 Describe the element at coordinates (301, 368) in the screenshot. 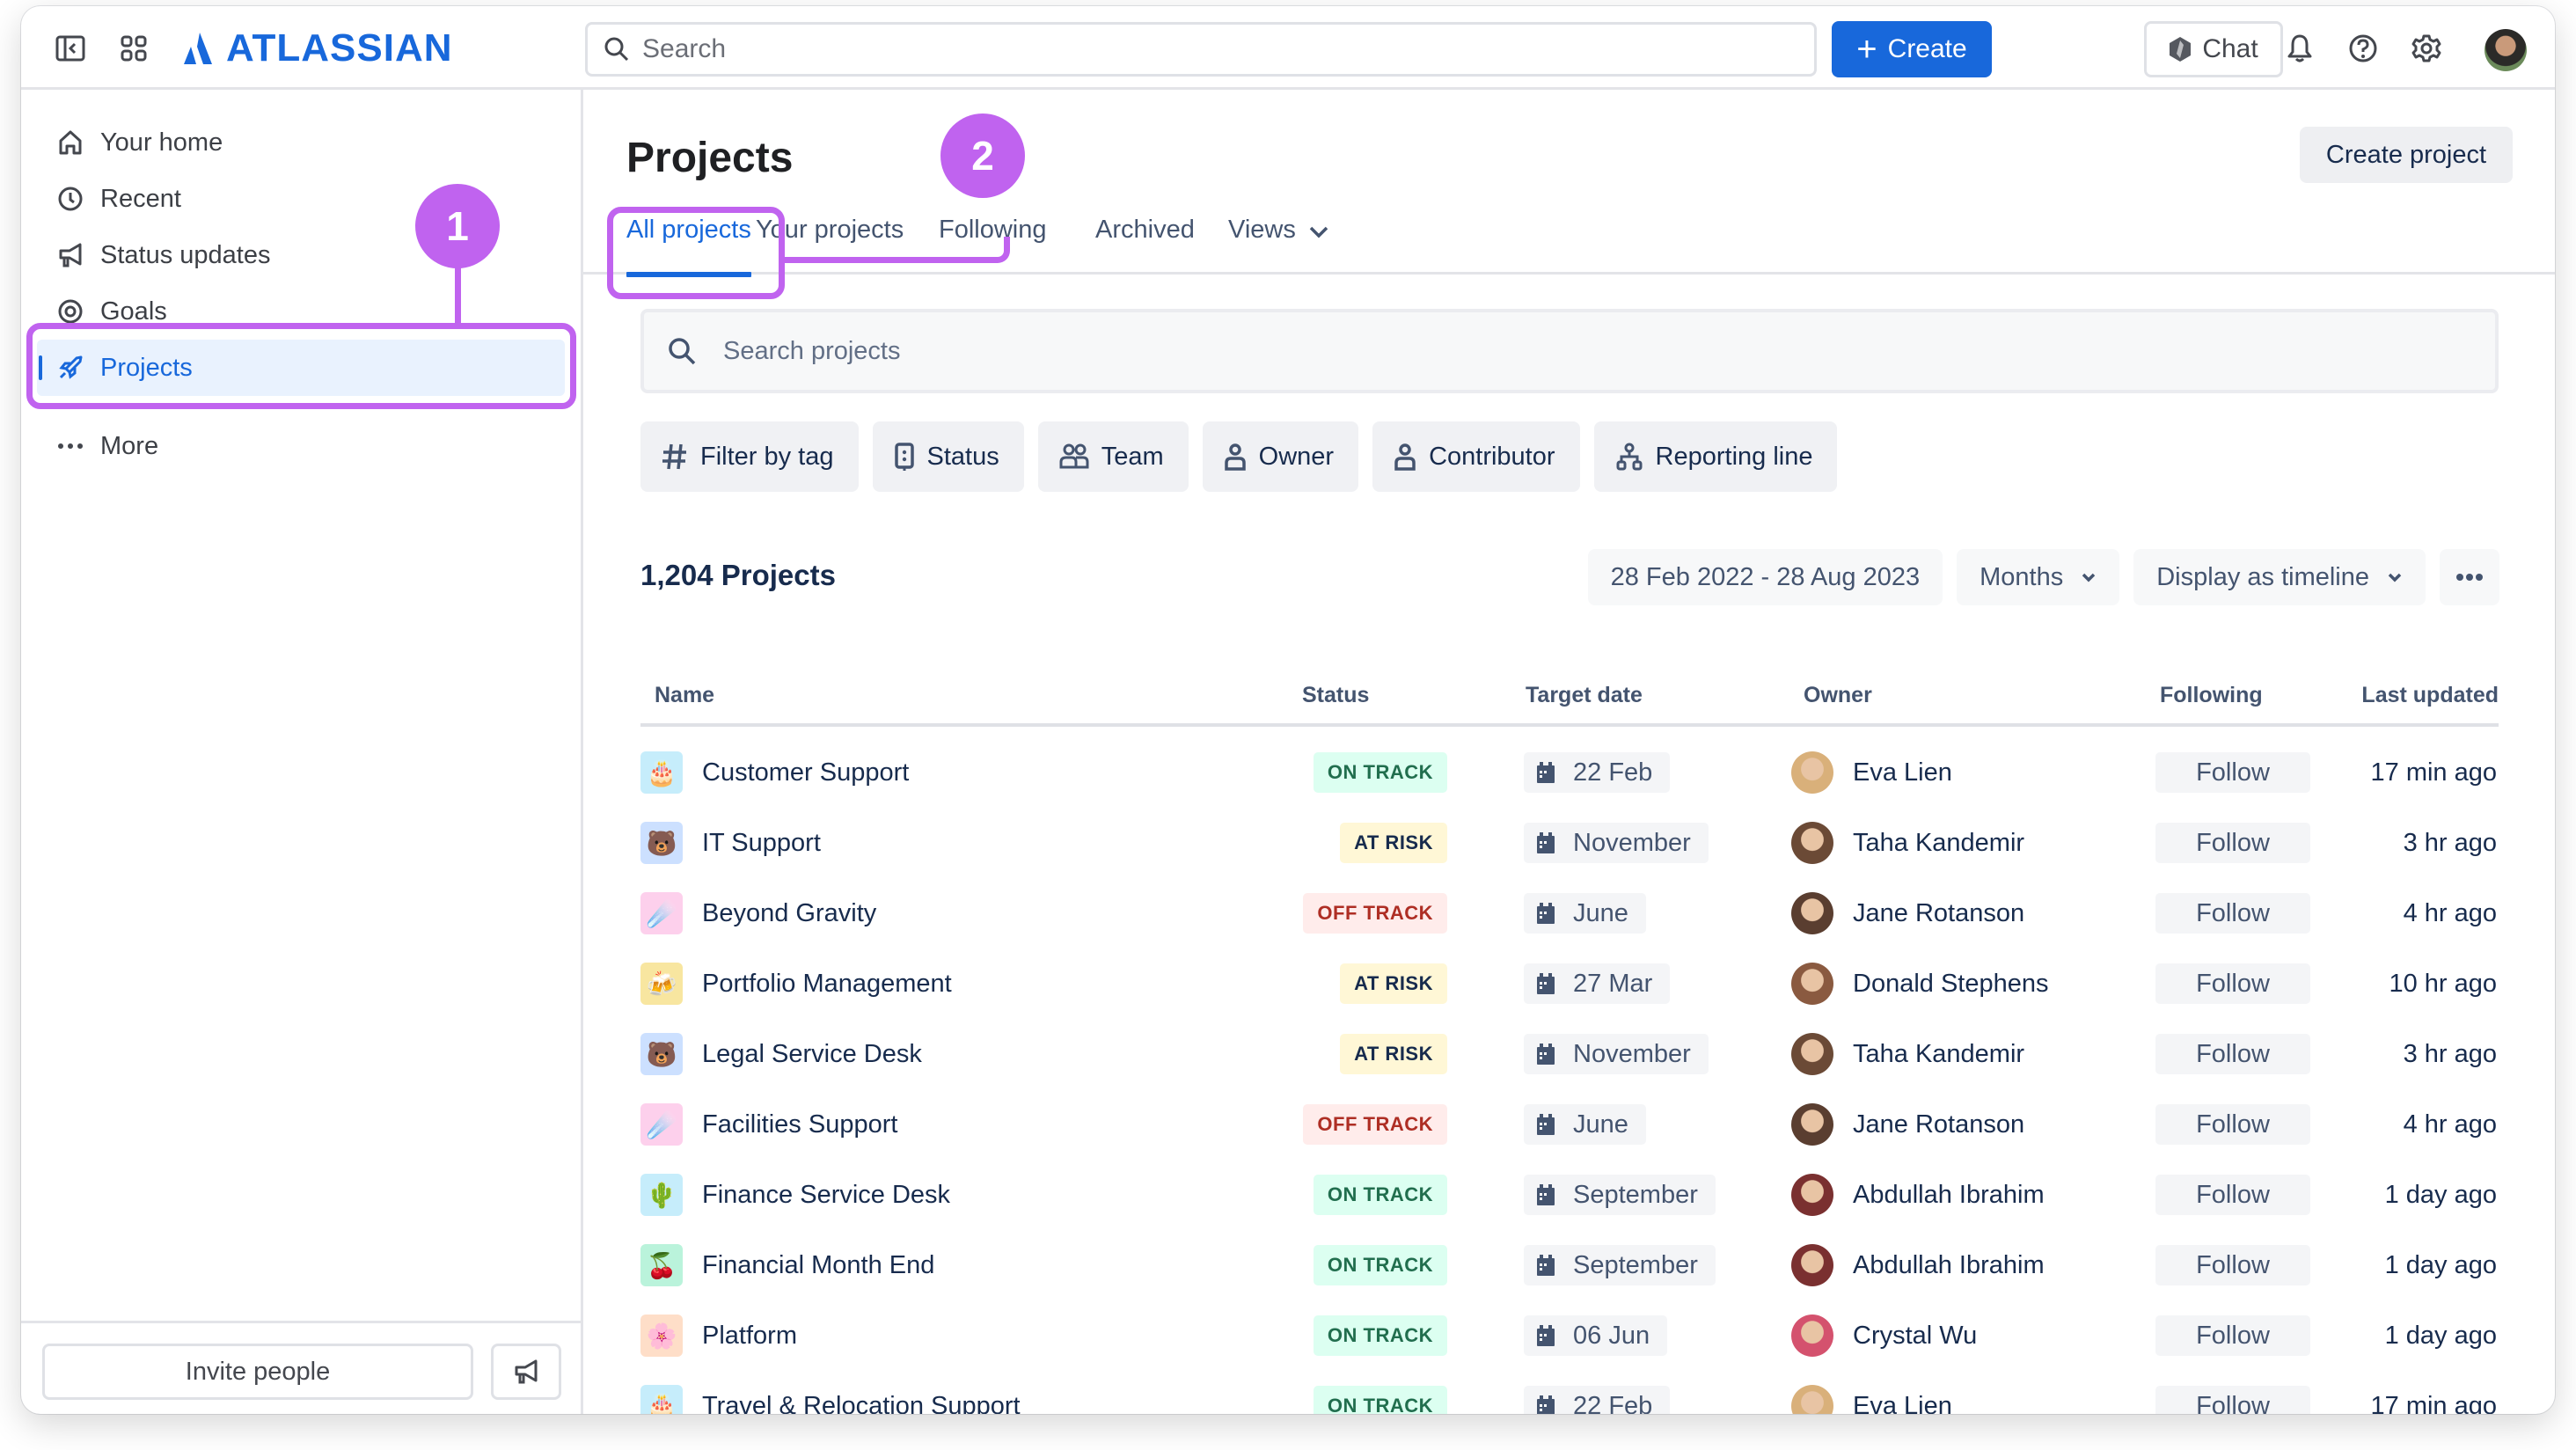

I see `sidebar-item-projects: Projects` at that location.